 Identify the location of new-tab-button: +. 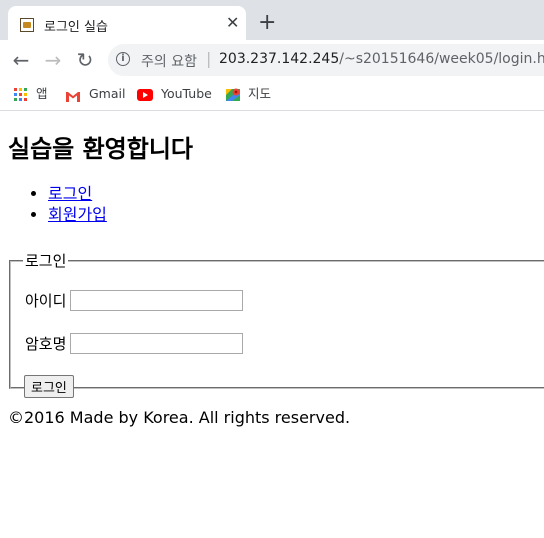
(267, 23).